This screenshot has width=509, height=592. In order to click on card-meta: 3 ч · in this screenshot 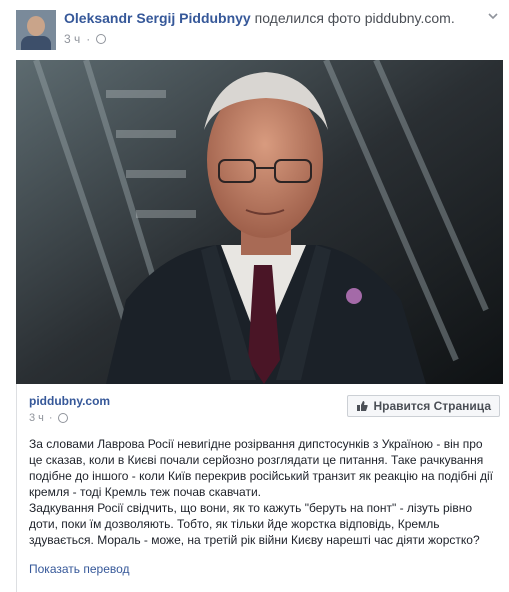, I will do `click(48, 418)`.